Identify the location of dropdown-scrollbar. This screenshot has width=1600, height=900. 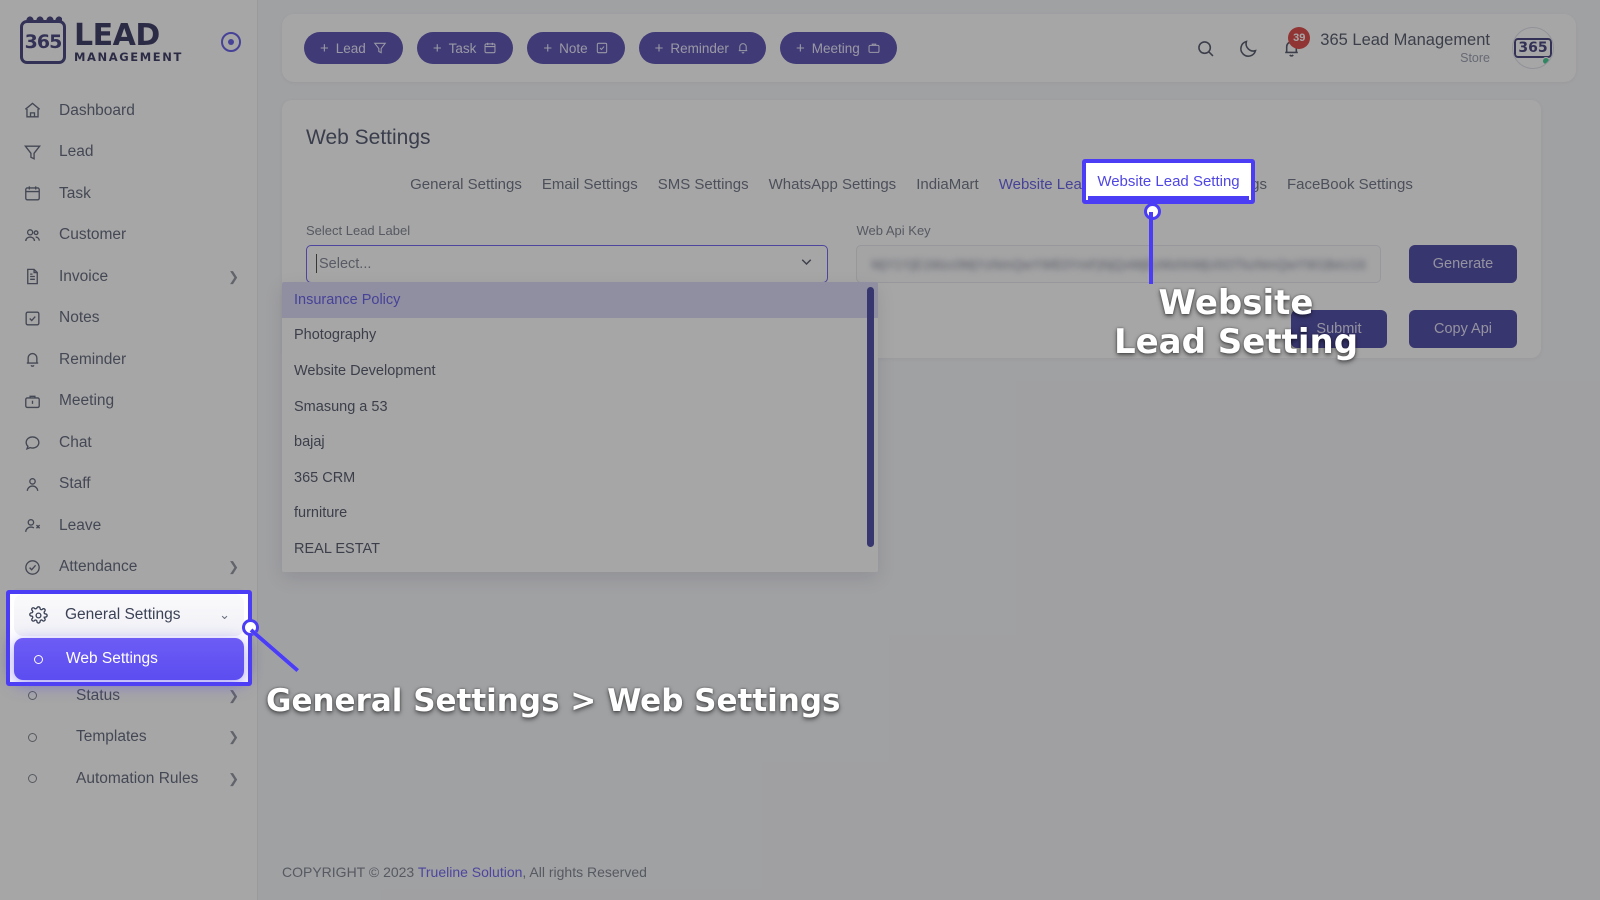
(871, 427).